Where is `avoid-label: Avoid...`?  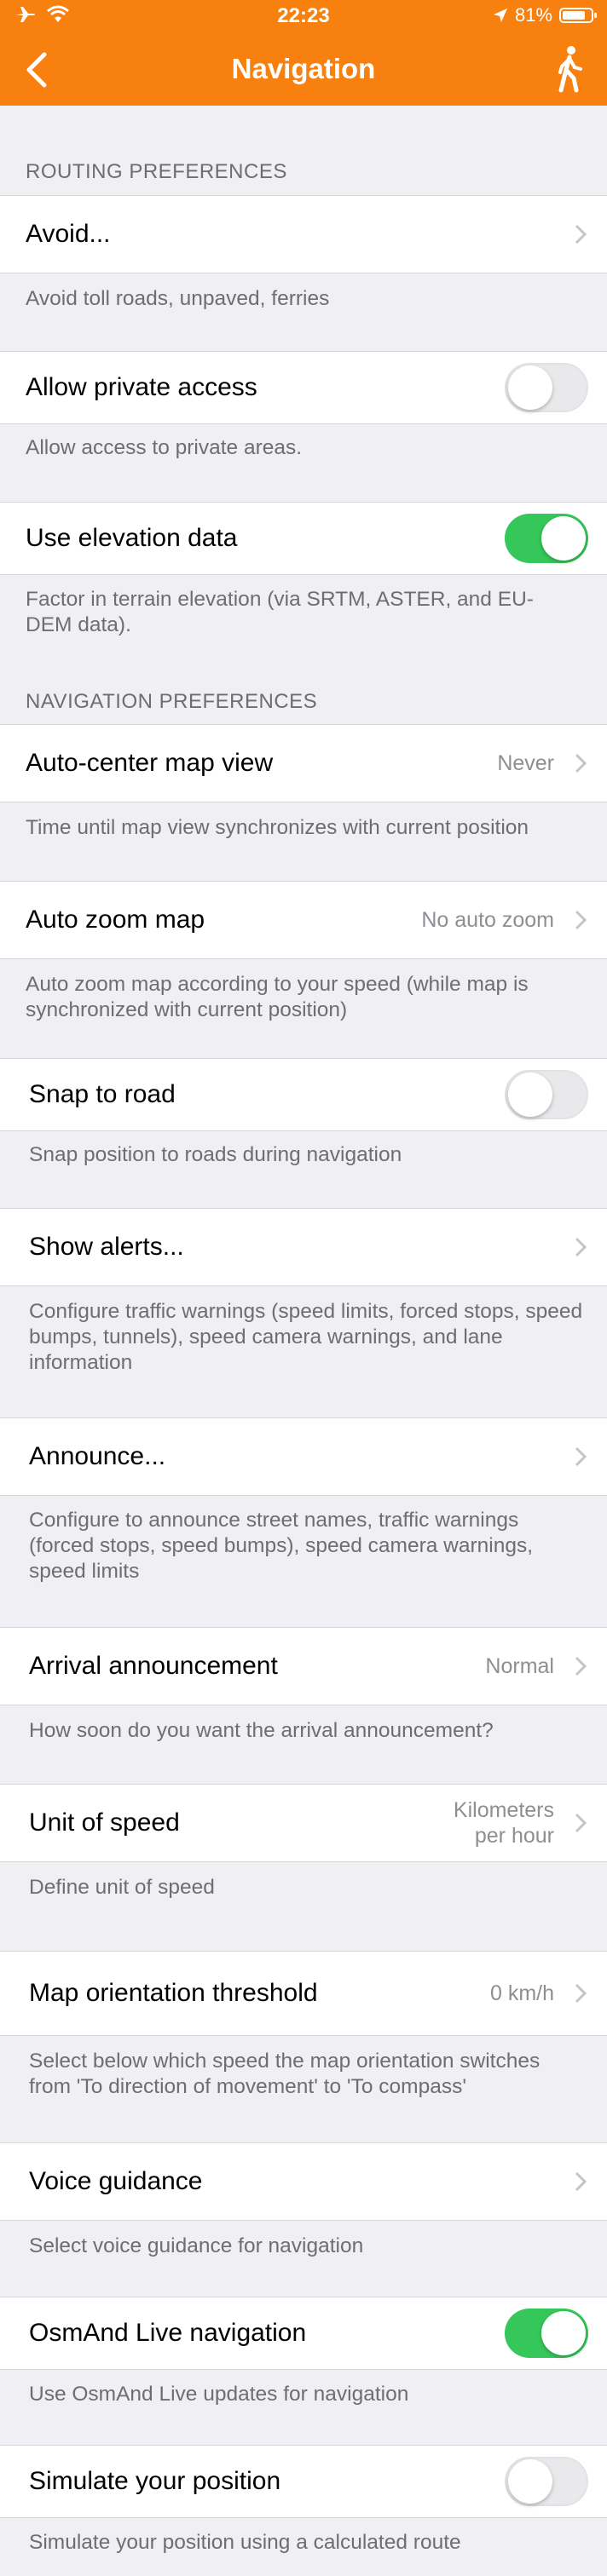 avoid-label: Avoid... is located at coordinates (68, 234).